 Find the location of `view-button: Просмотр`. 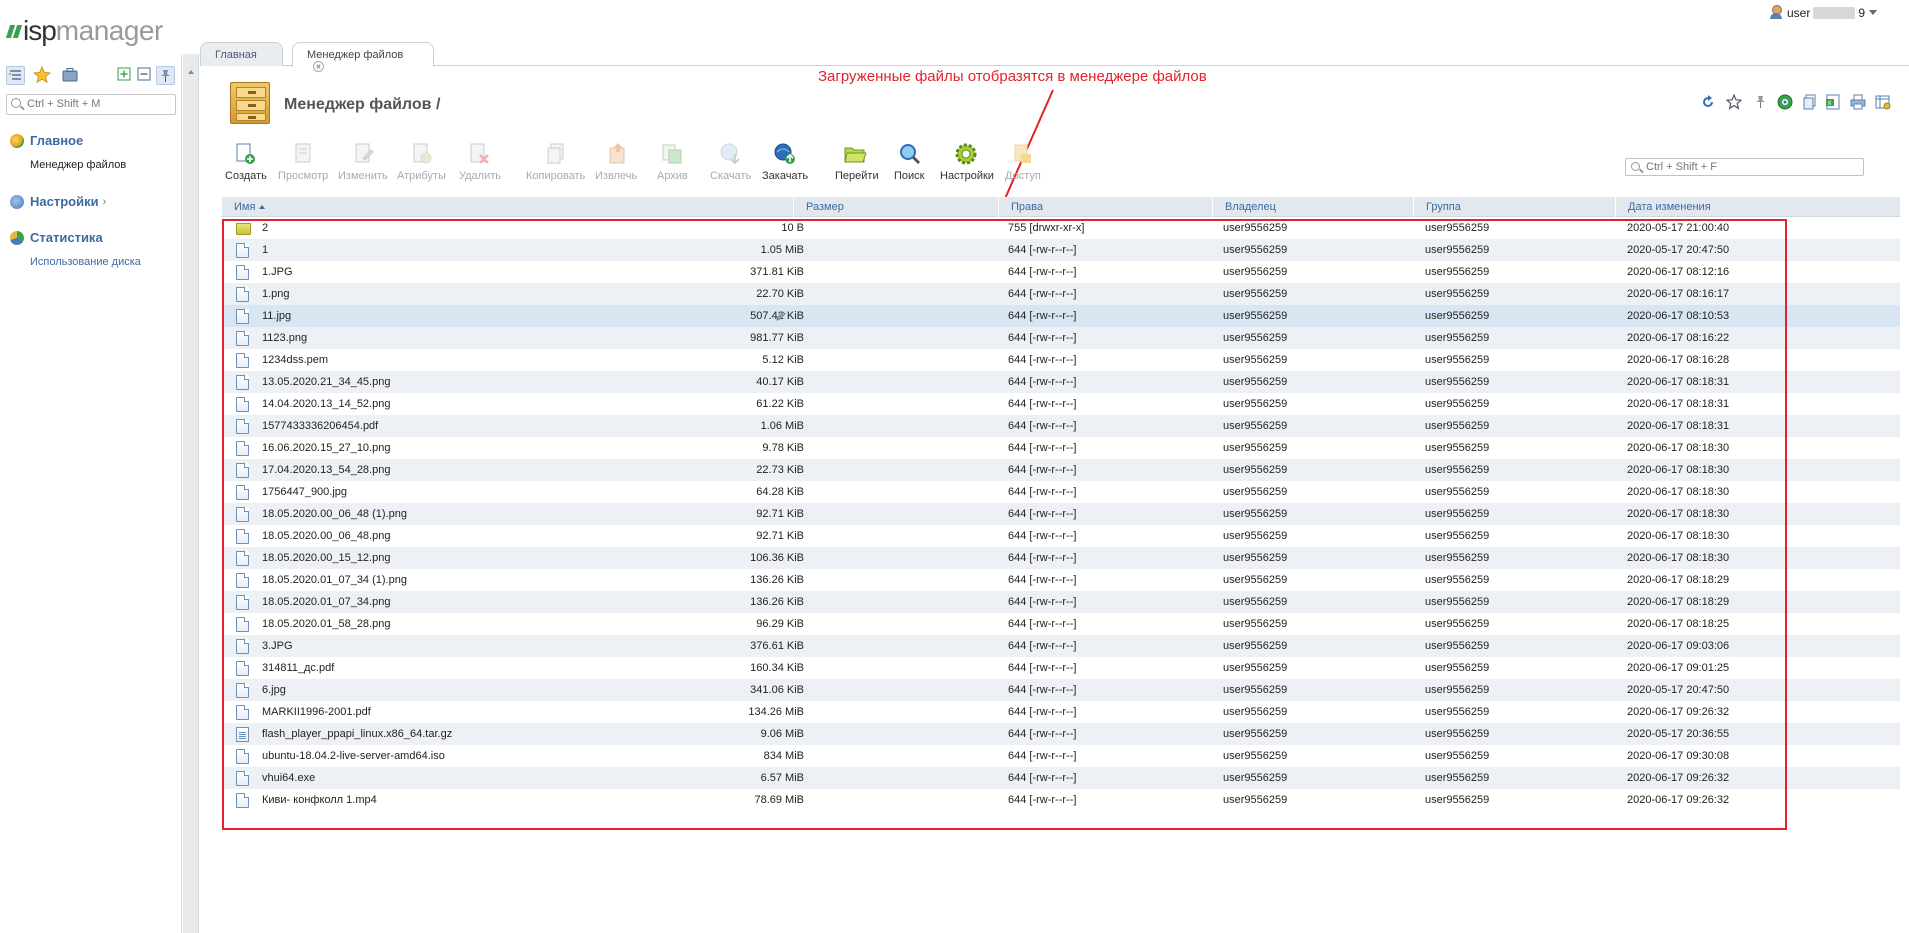

view-button: Просмотр is located at coordinates (303, 164).